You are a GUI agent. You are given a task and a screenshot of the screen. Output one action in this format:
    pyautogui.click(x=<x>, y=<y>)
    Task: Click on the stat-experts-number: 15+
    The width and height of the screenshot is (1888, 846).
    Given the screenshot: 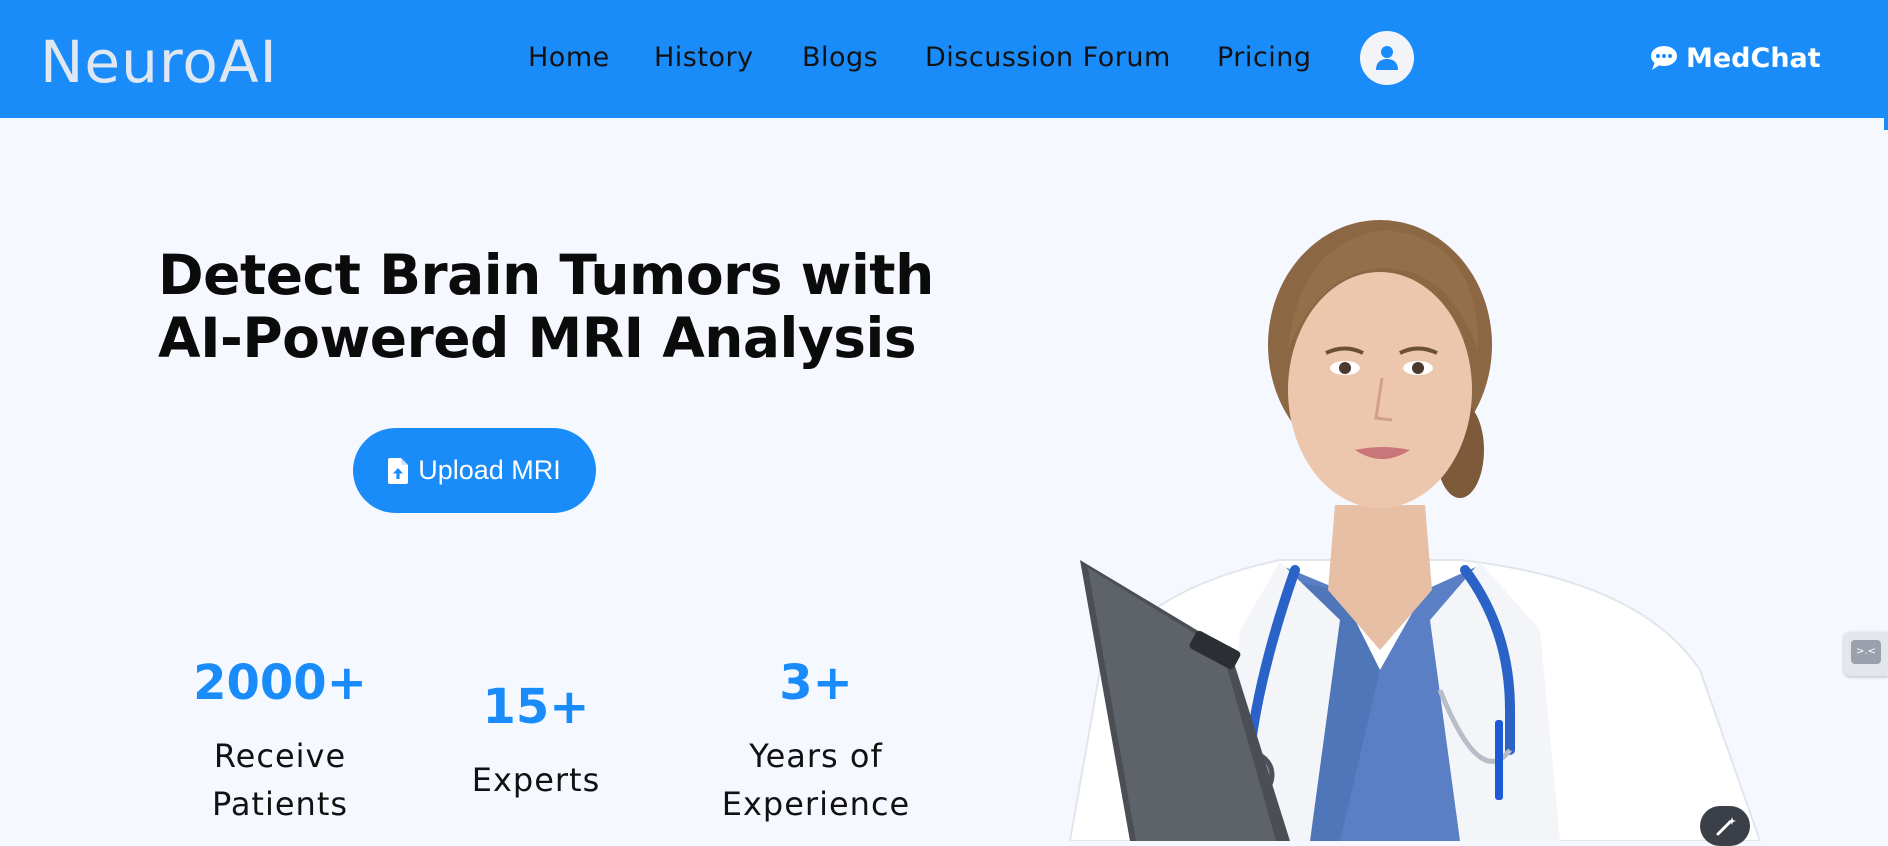 What is the action you would take?
    pyautogui.click(x=536, y=707)
    